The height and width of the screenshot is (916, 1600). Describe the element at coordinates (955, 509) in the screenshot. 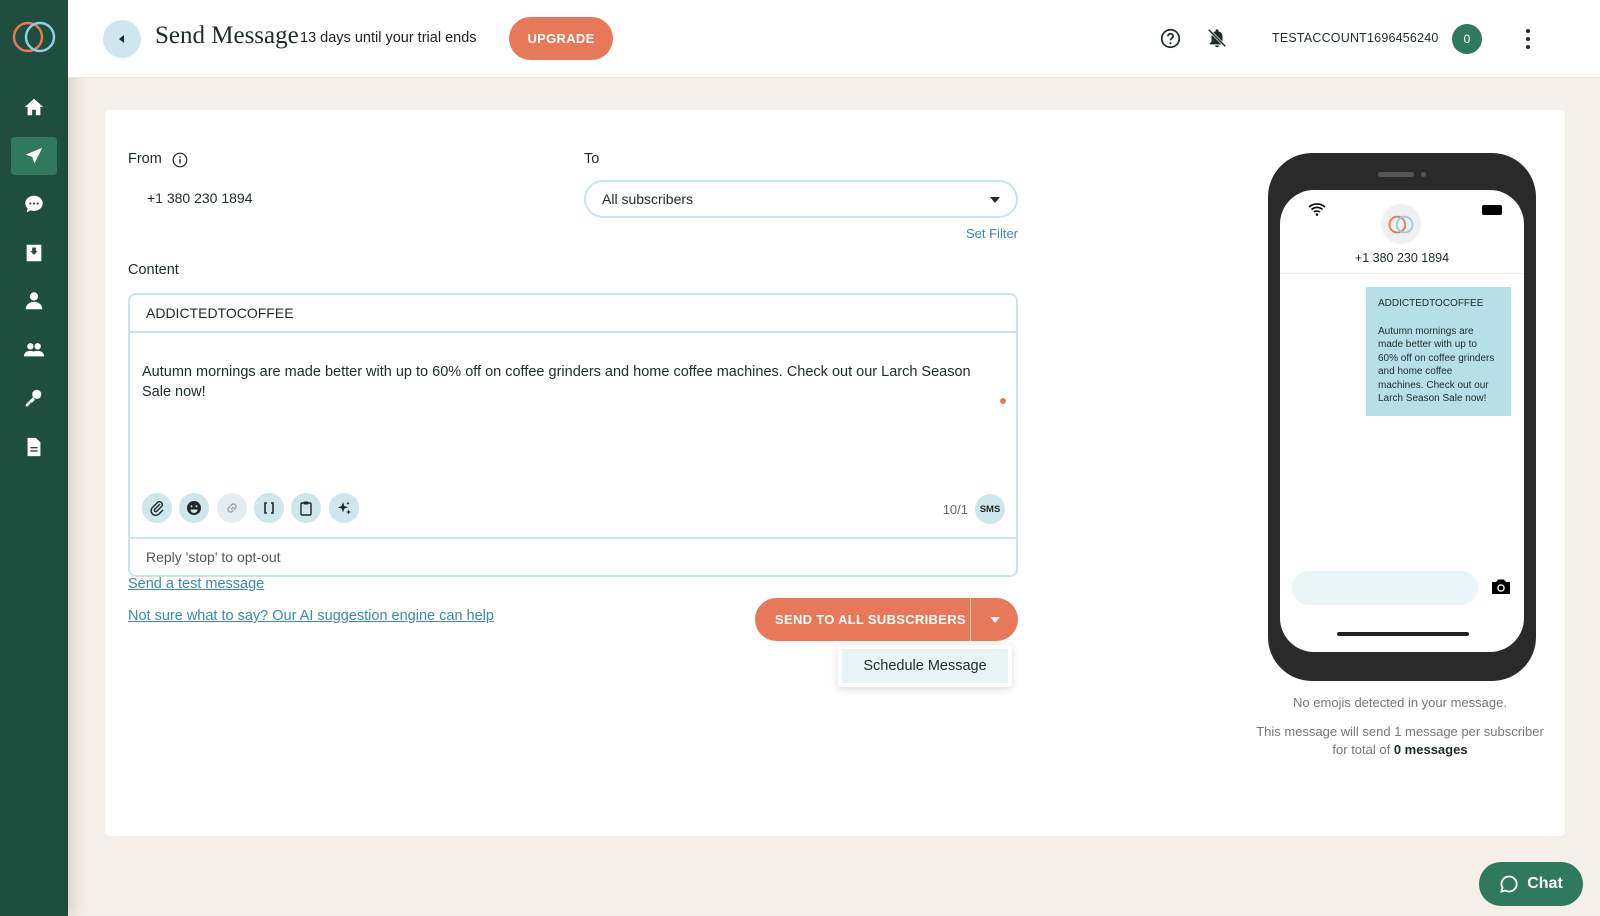

I see `character-count: 10/1` at that location.